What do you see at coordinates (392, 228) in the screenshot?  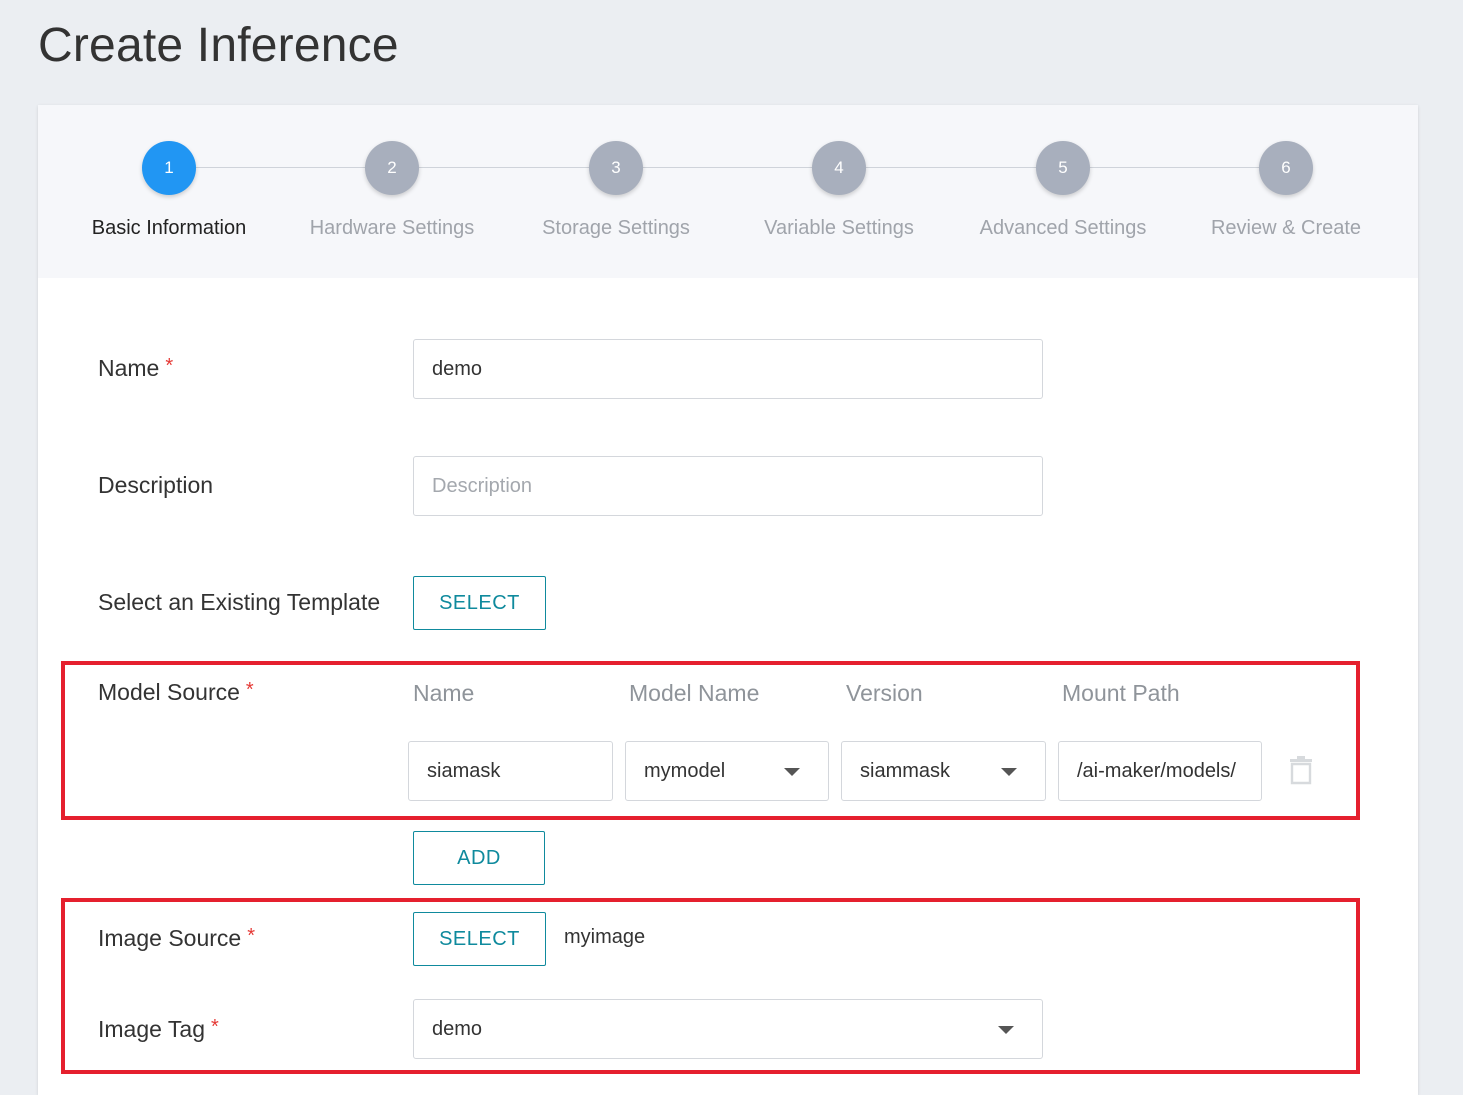 I see `step-label: Hardware Settings` at bounding box center [392, 228].